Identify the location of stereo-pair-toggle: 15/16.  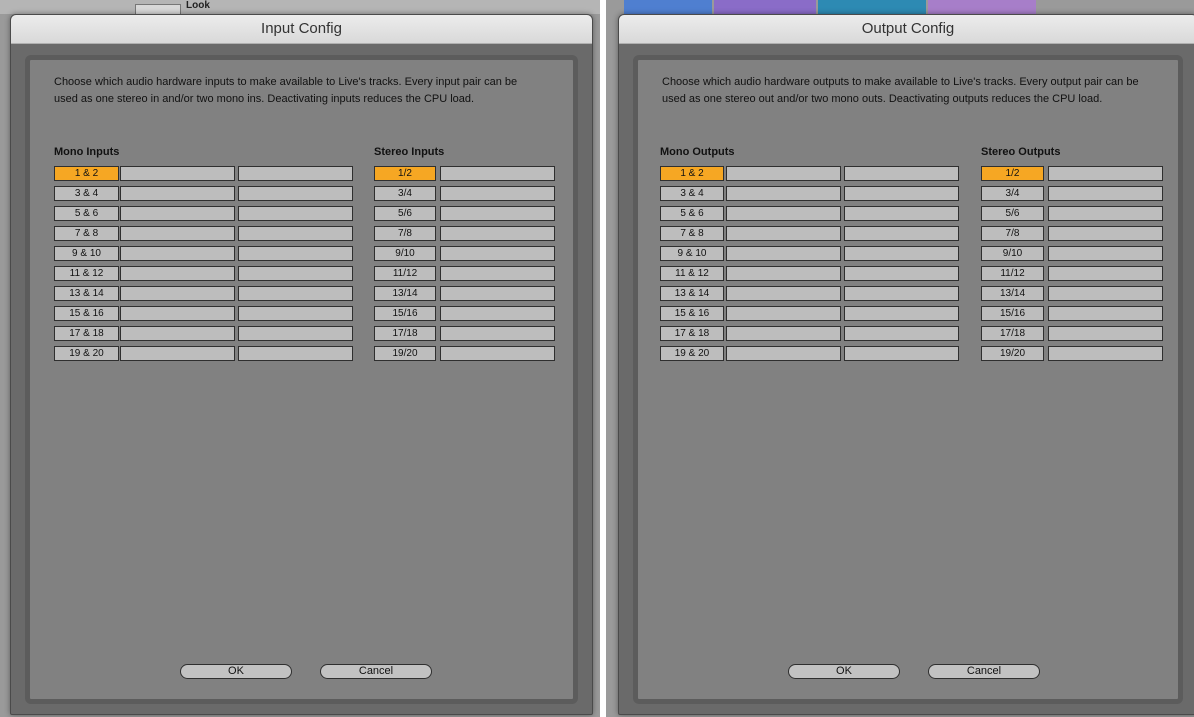
(1012, 313).